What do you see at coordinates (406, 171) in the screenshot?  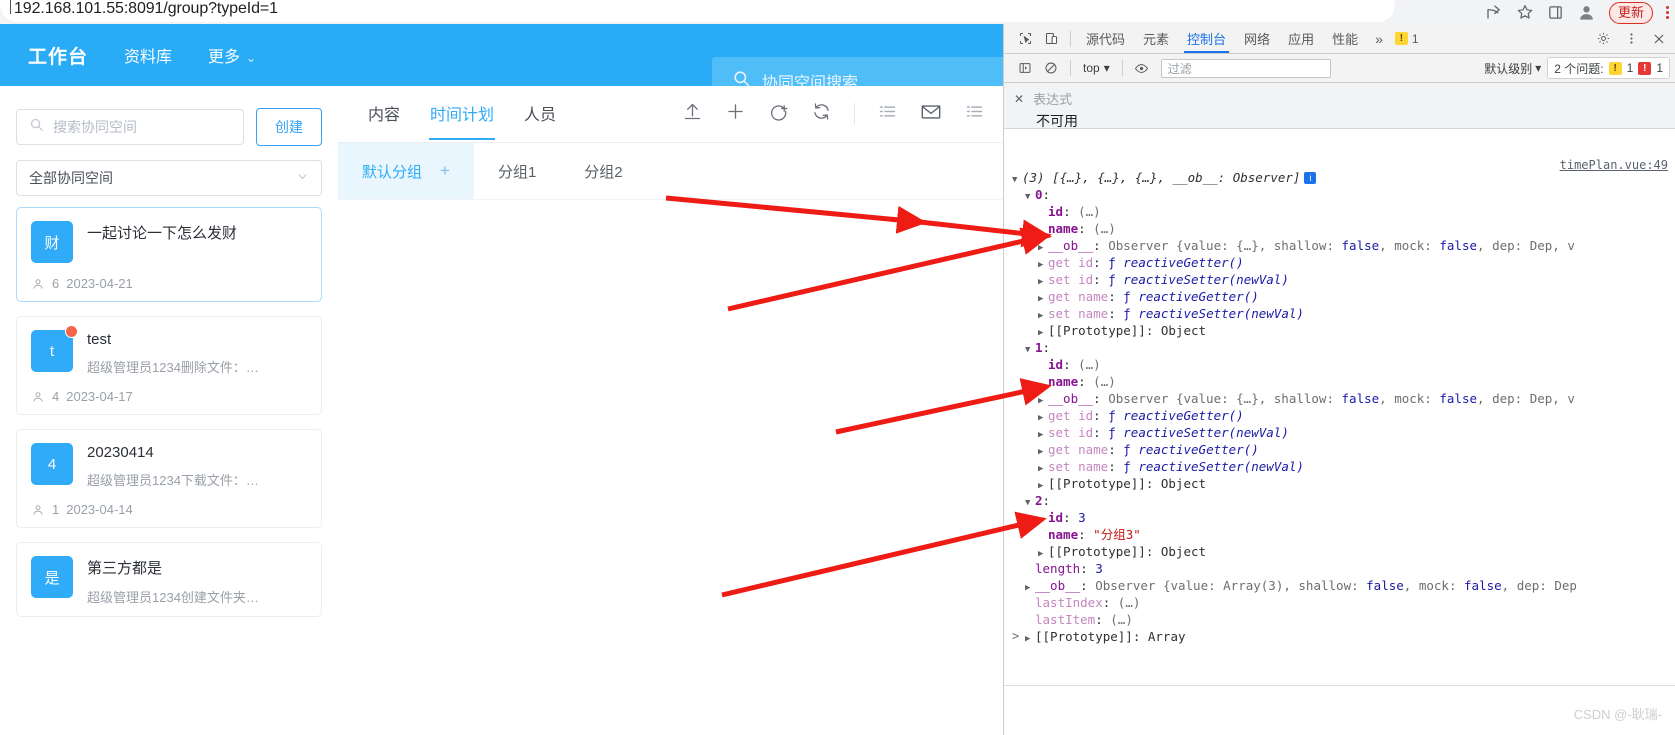 I see `group-tab: 默认分组 +` at bounding box center [406, 171].